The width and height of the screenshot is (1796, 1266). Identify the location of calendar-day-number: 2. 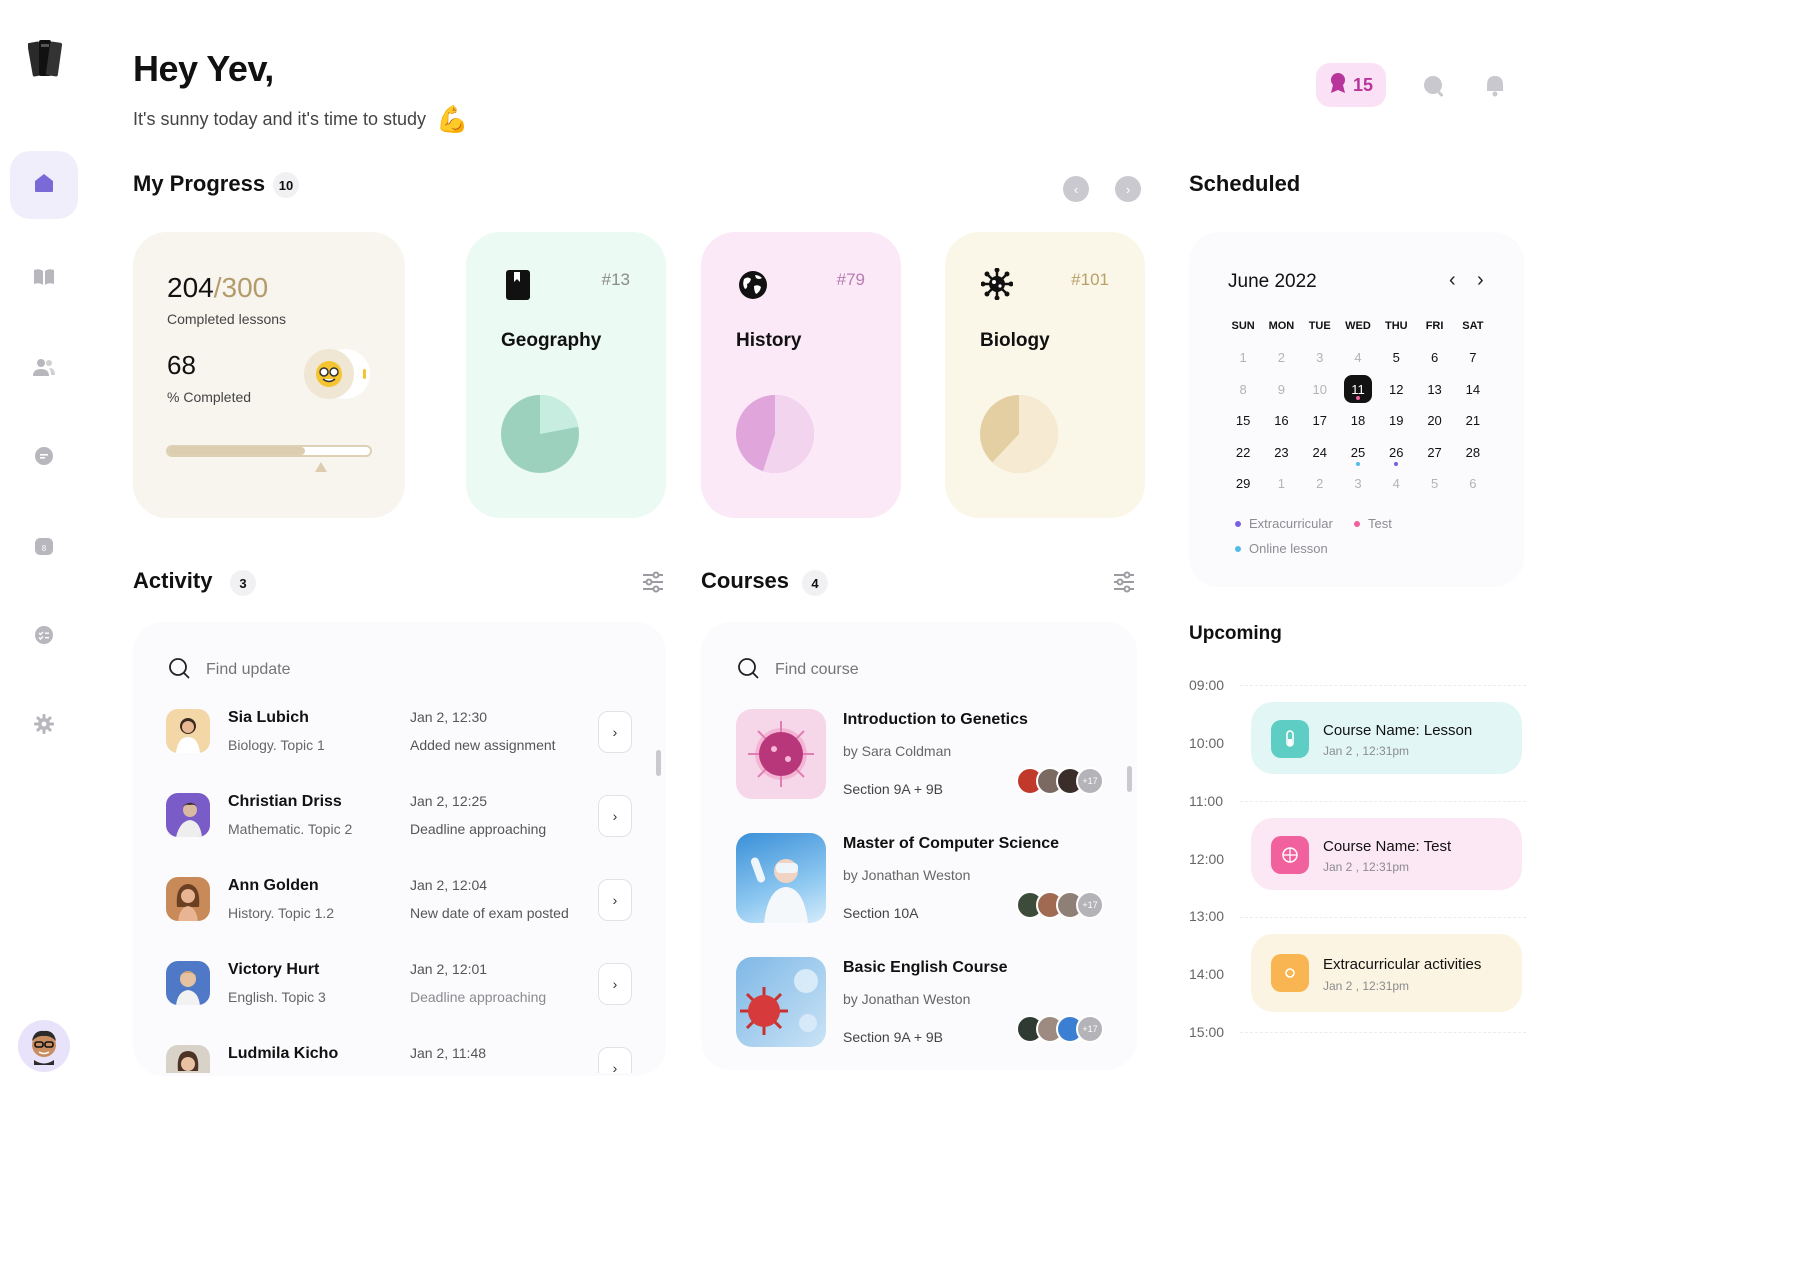
(1320, 484).